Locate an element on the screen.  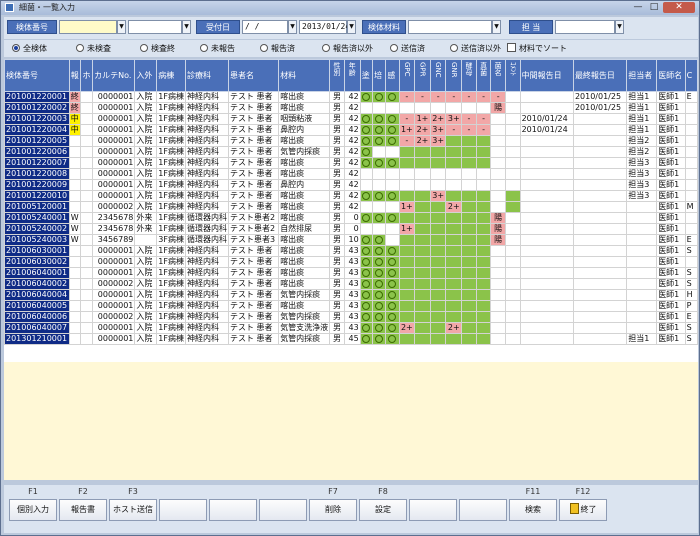
culture-cell is located at coordinates (379, 152).